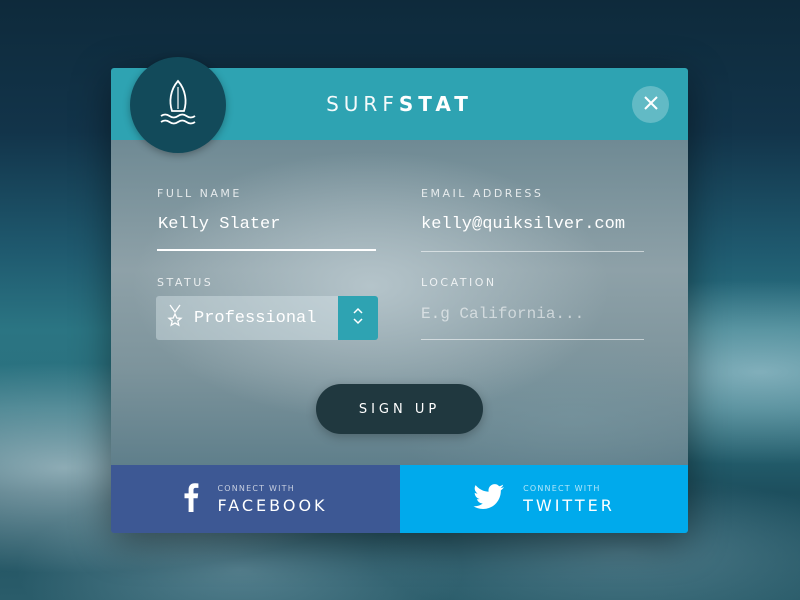 The width and height of the screenshot is (800, 600). What do you see at coordinates (562, 488) in the screenshot?
I see `twitter-connect-caption: CONNECT WITH` at bounding box center [562, 488].